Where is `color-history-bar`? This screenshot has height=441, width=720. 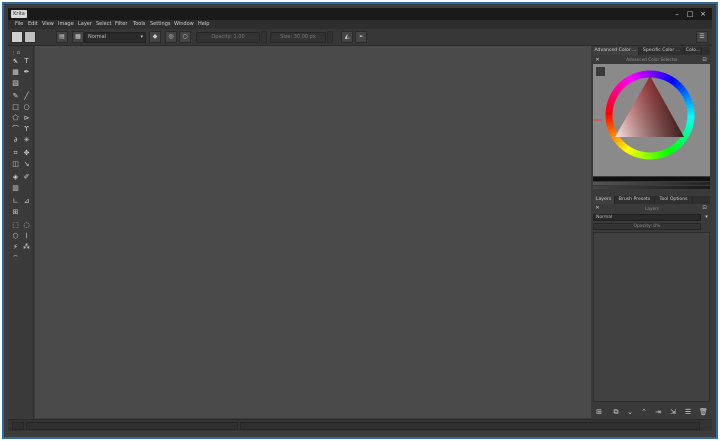 color-history-bar is located at coordinates (651, 179).